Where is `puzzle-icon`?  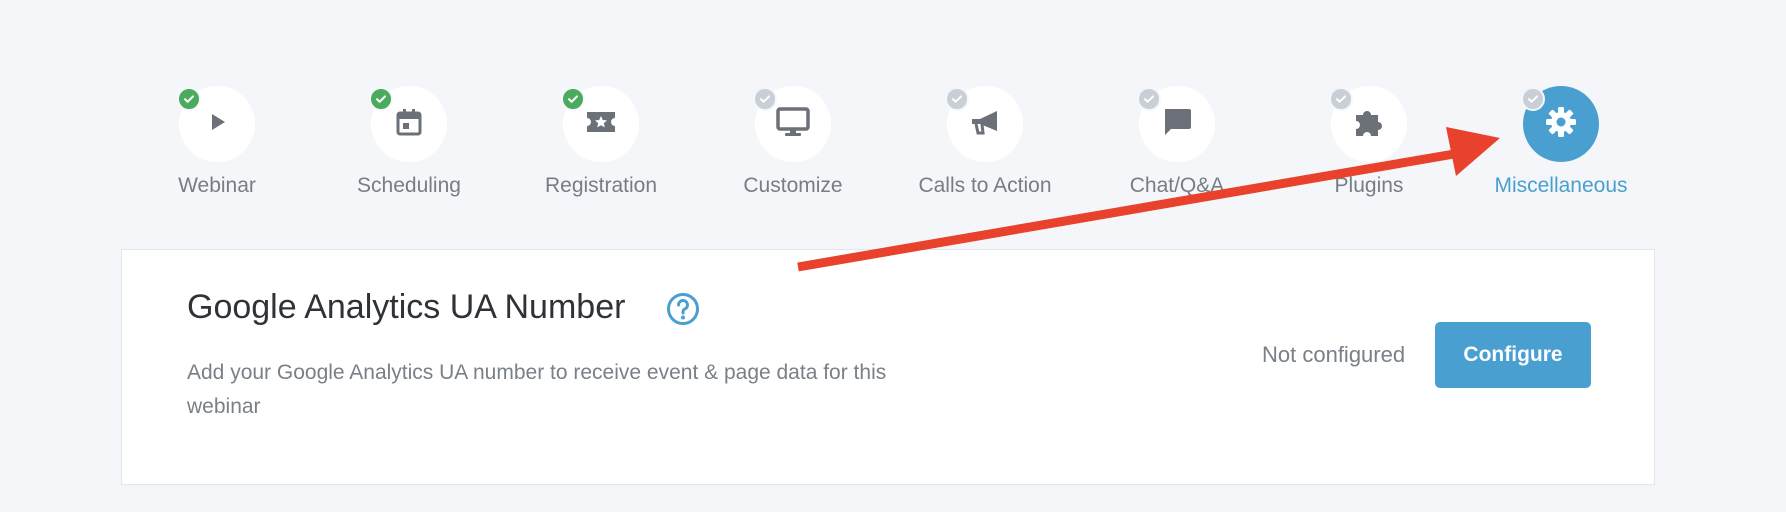 puzzle-icon is located at coordinates (1369, 124).